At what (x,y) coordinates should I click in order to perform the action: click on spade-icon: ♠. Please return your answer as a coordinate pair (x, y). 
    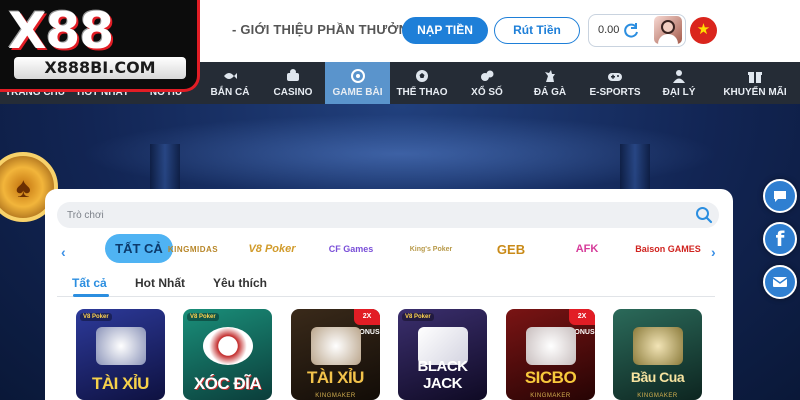
    Looking at the image, I should click on (23, 187).